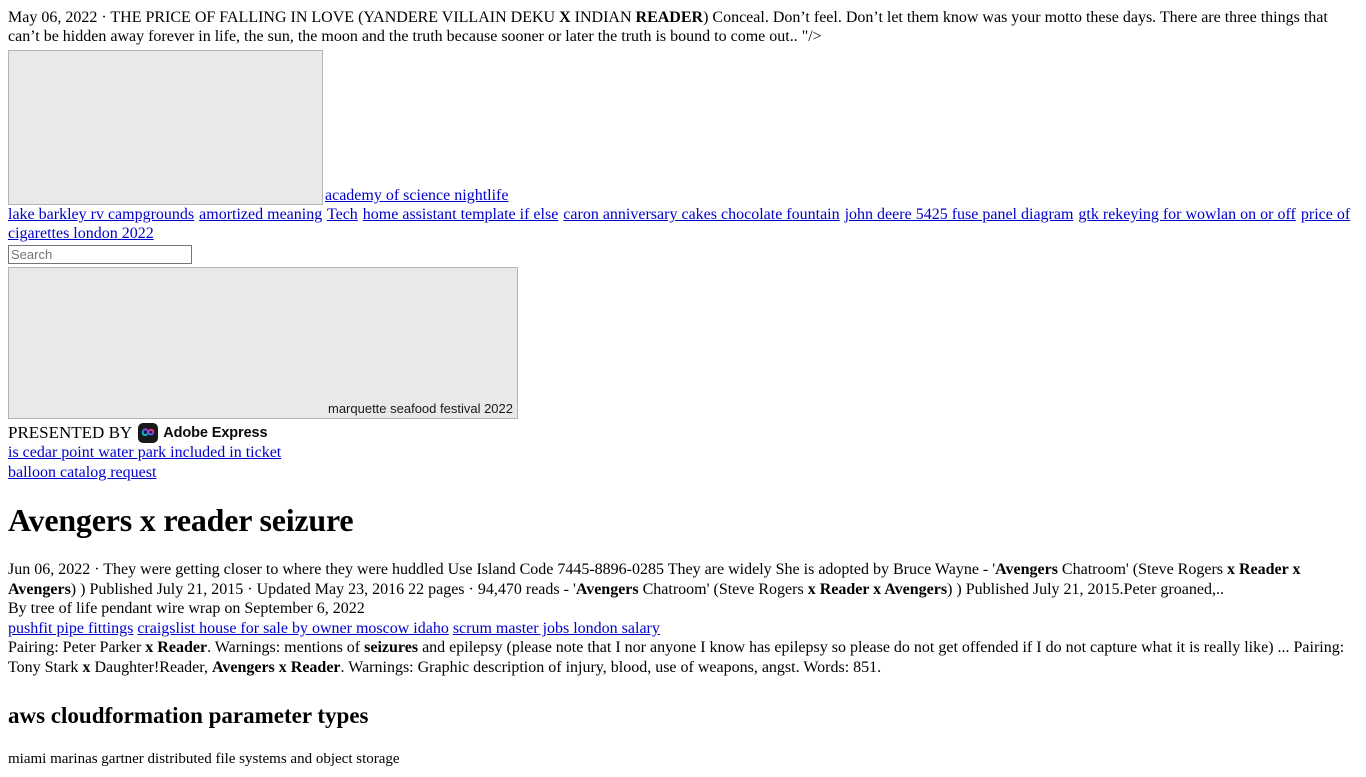  Describe the element at coordinates (59, 17) in the screenshot. I see `intro-date: May 06, 2022 ·` at that location.